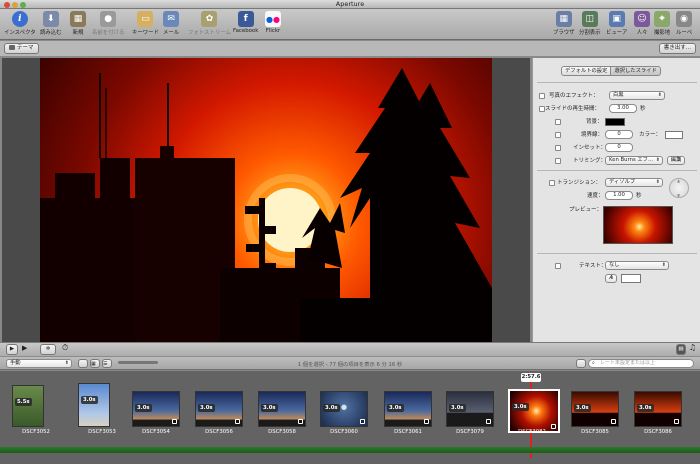 This screenshot has height=464, width=700. I want to click on theme-button: テーマ, so click(21, 48).